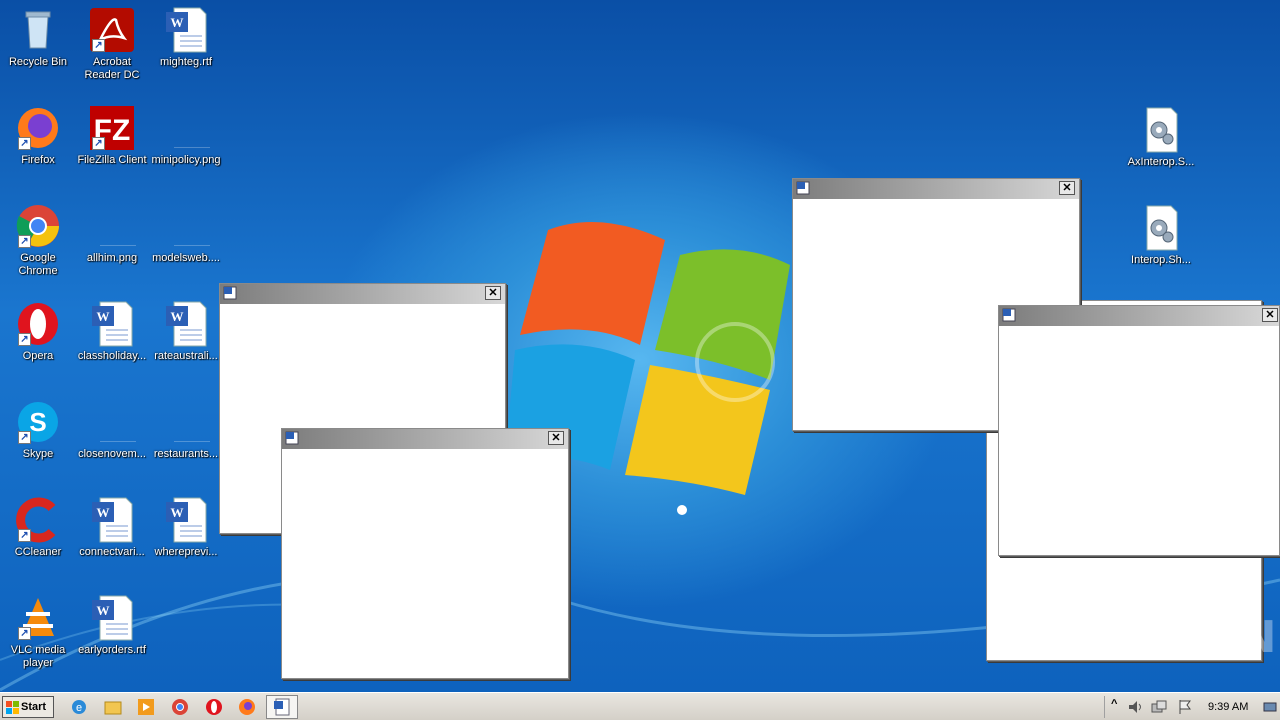 This screenshot has width=1280, height=720. I want to click on internet-explorer-icon: e, so click(79, 707).